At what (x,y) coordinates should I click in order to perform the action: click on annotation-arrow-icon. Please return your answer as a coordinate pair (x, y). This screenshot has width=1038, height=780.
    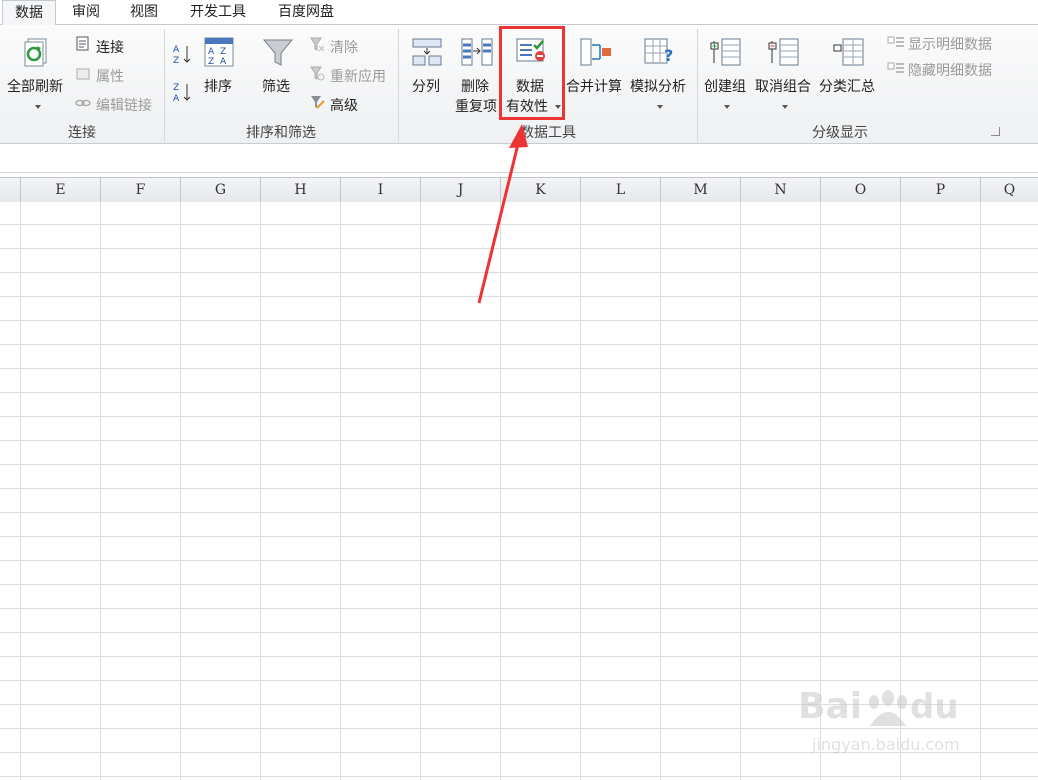
    Looking at the image, I should click on (502, 214).